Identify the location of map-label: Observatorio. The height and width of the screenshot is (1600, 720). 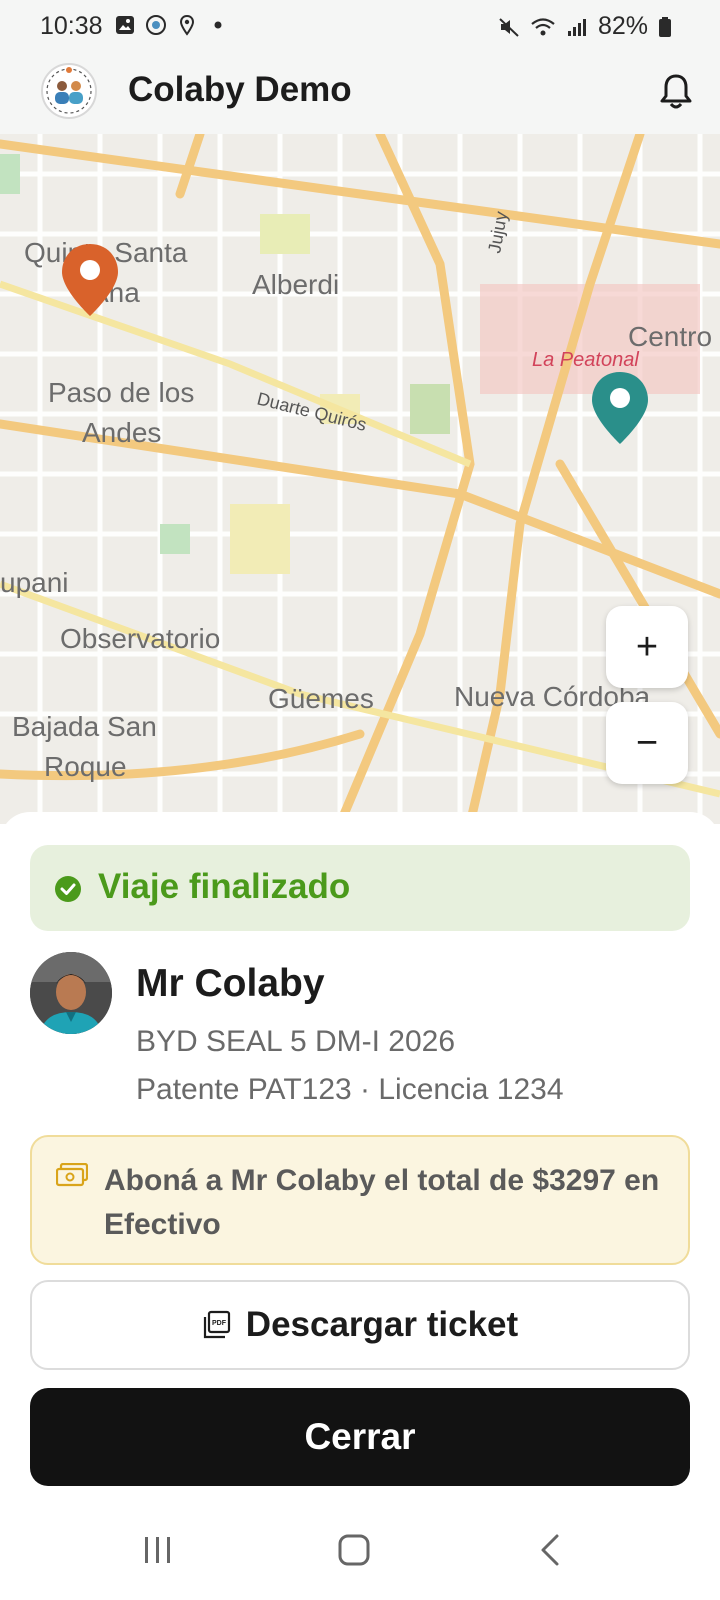
(140, 638).